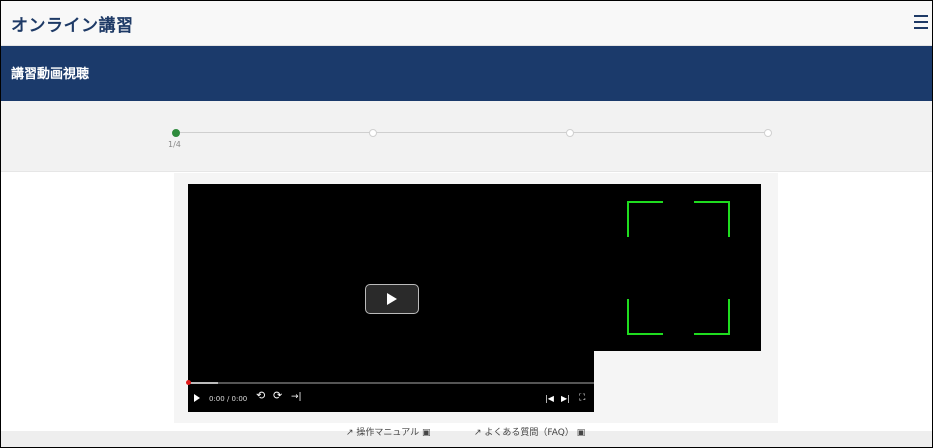 This screenshot has width=933, height=448. What do you see at coordinates (174, 144) in the screenshot?
I see `step-label: 1/4` at bounding box center [174, 144].